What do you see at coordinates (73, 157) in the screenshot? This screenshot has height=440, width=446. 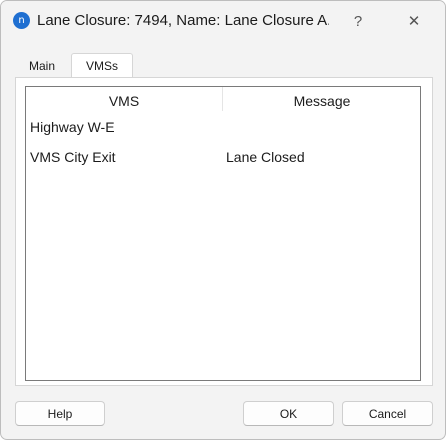 I see `vms-cell: VMS City Exit` at bounding box center [73, 157].